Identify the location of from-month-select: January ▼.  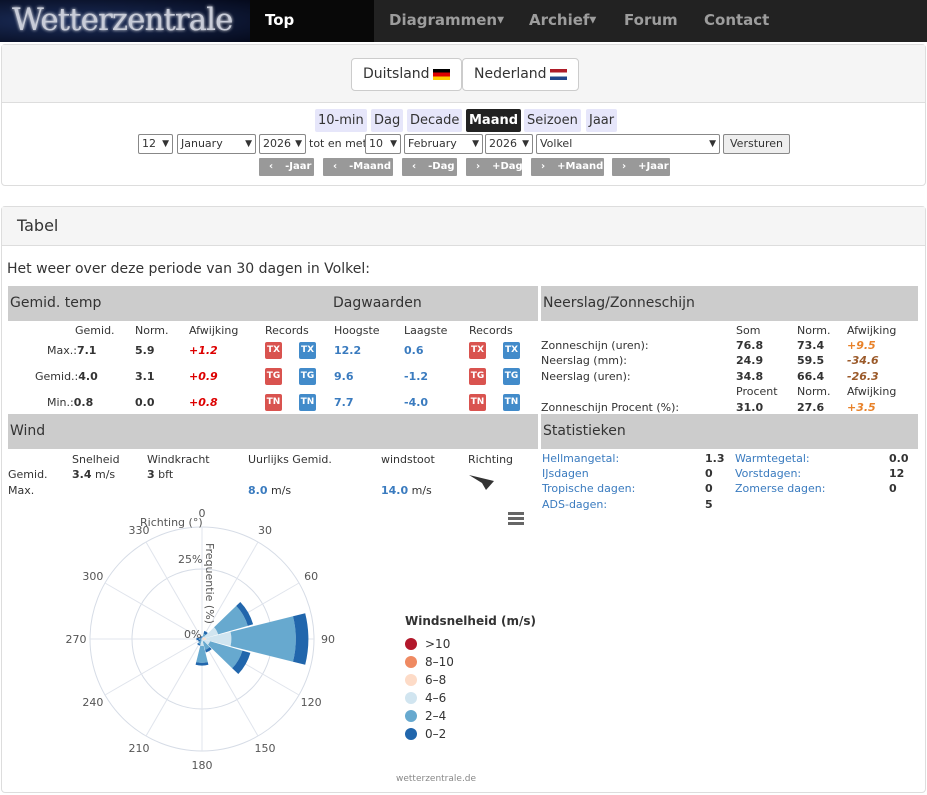
(216, 144).